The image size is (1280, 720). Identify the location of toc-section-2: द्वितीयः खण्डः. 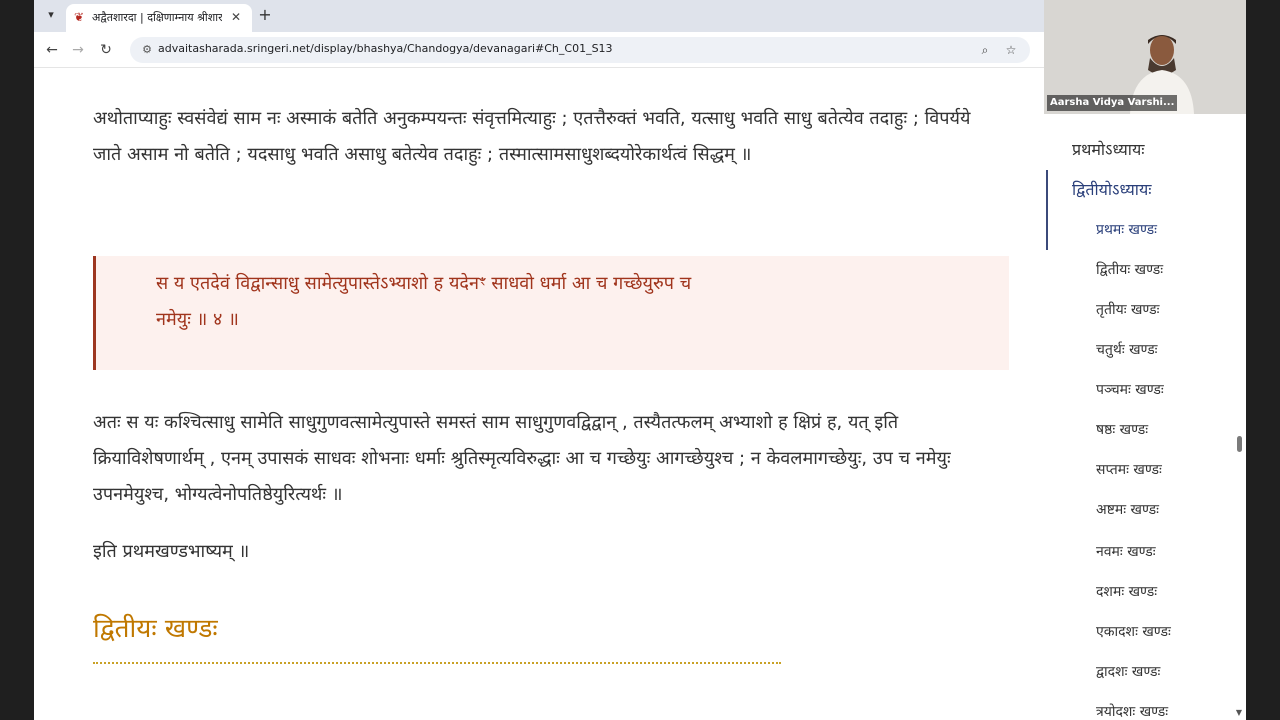
(1129, 269).